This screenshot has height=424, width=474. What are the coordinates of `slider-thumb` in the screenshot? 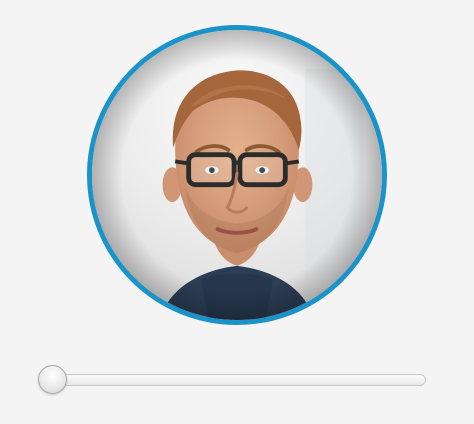 It's located at (52, 379).